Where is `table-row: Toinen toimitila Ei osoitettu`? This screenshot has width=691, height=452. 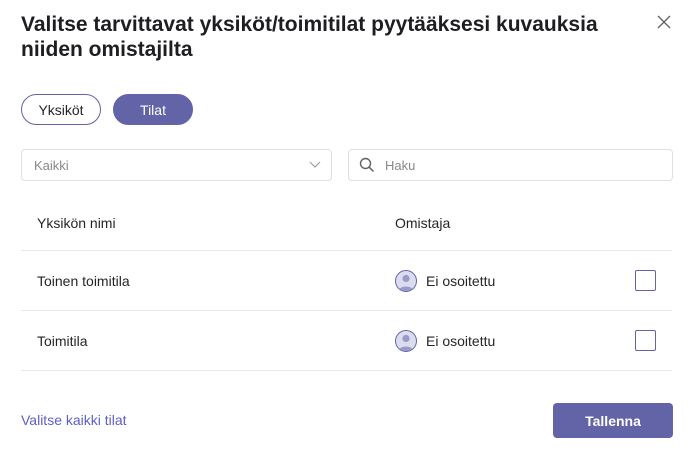
table-row: Toinen toimitila Ei osoitettu is located at coordinates (346, 281).